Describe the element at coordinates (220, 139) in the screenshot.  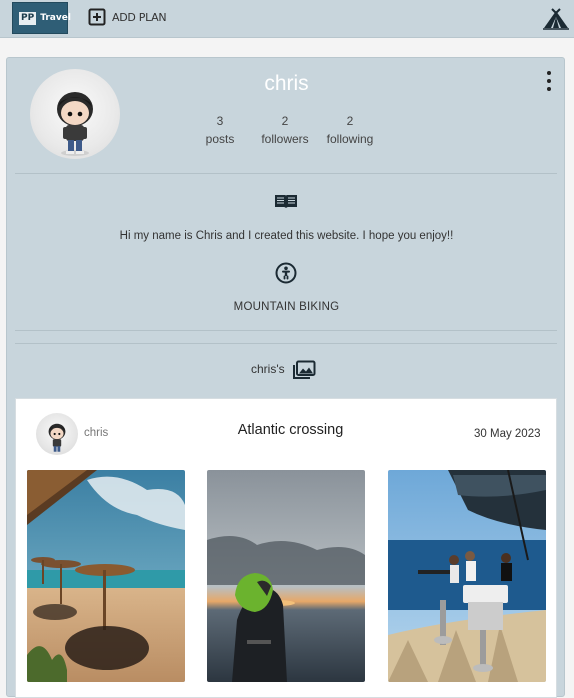
I see `stat-posts-label: posts` at that location.